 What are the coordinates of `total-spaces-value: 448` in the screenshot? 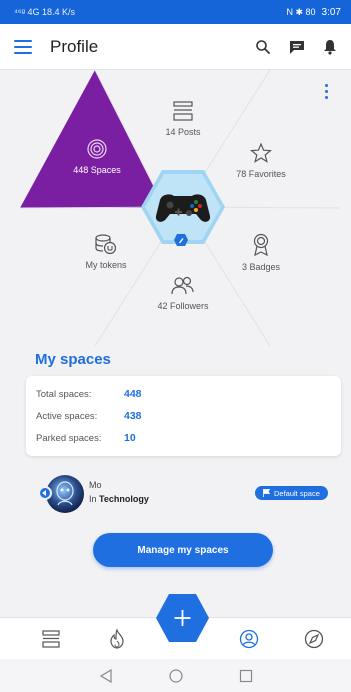 It's located at (133, 394).